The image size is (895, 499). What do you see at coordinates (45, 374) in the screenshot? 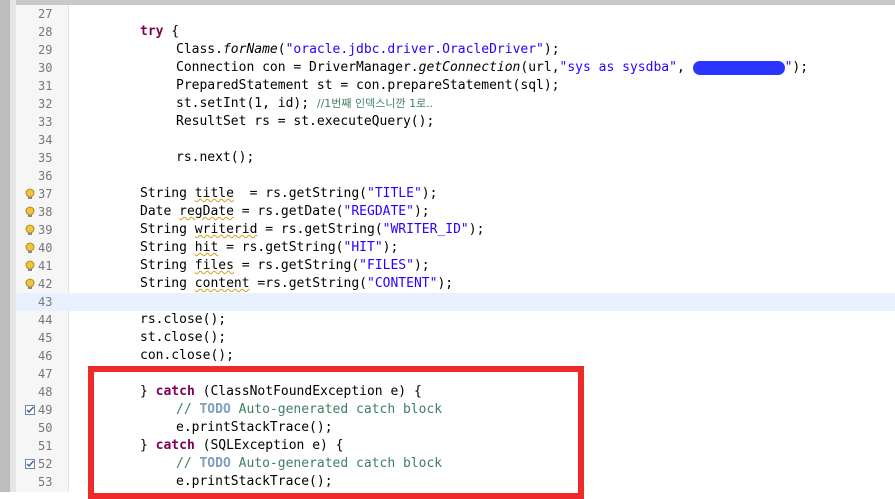
I see `line-number: 47` at bounding box center [45, 374].